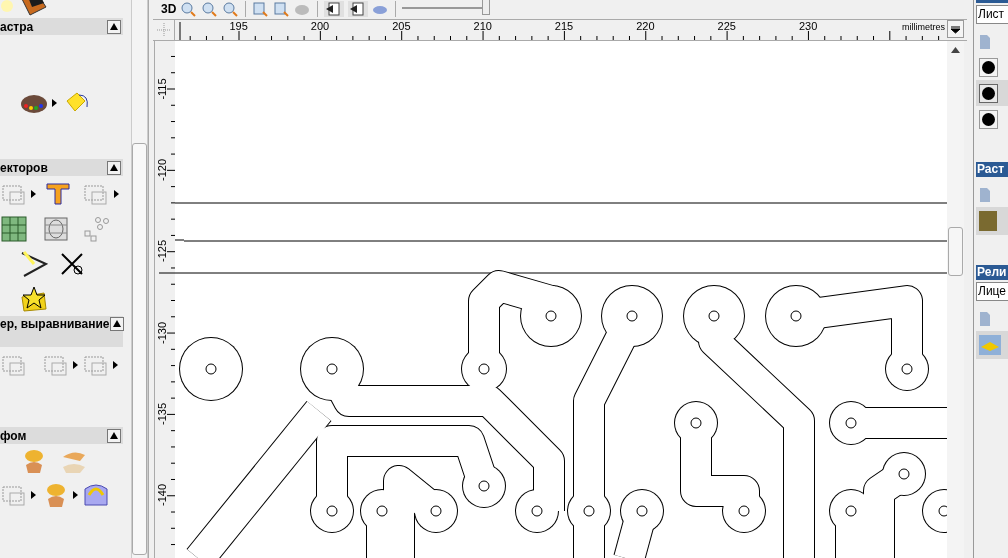 The image size is (1008, 558). Describe the element at coordinates (14, 229) in the screenshot. I see `grid-icon` at that location.